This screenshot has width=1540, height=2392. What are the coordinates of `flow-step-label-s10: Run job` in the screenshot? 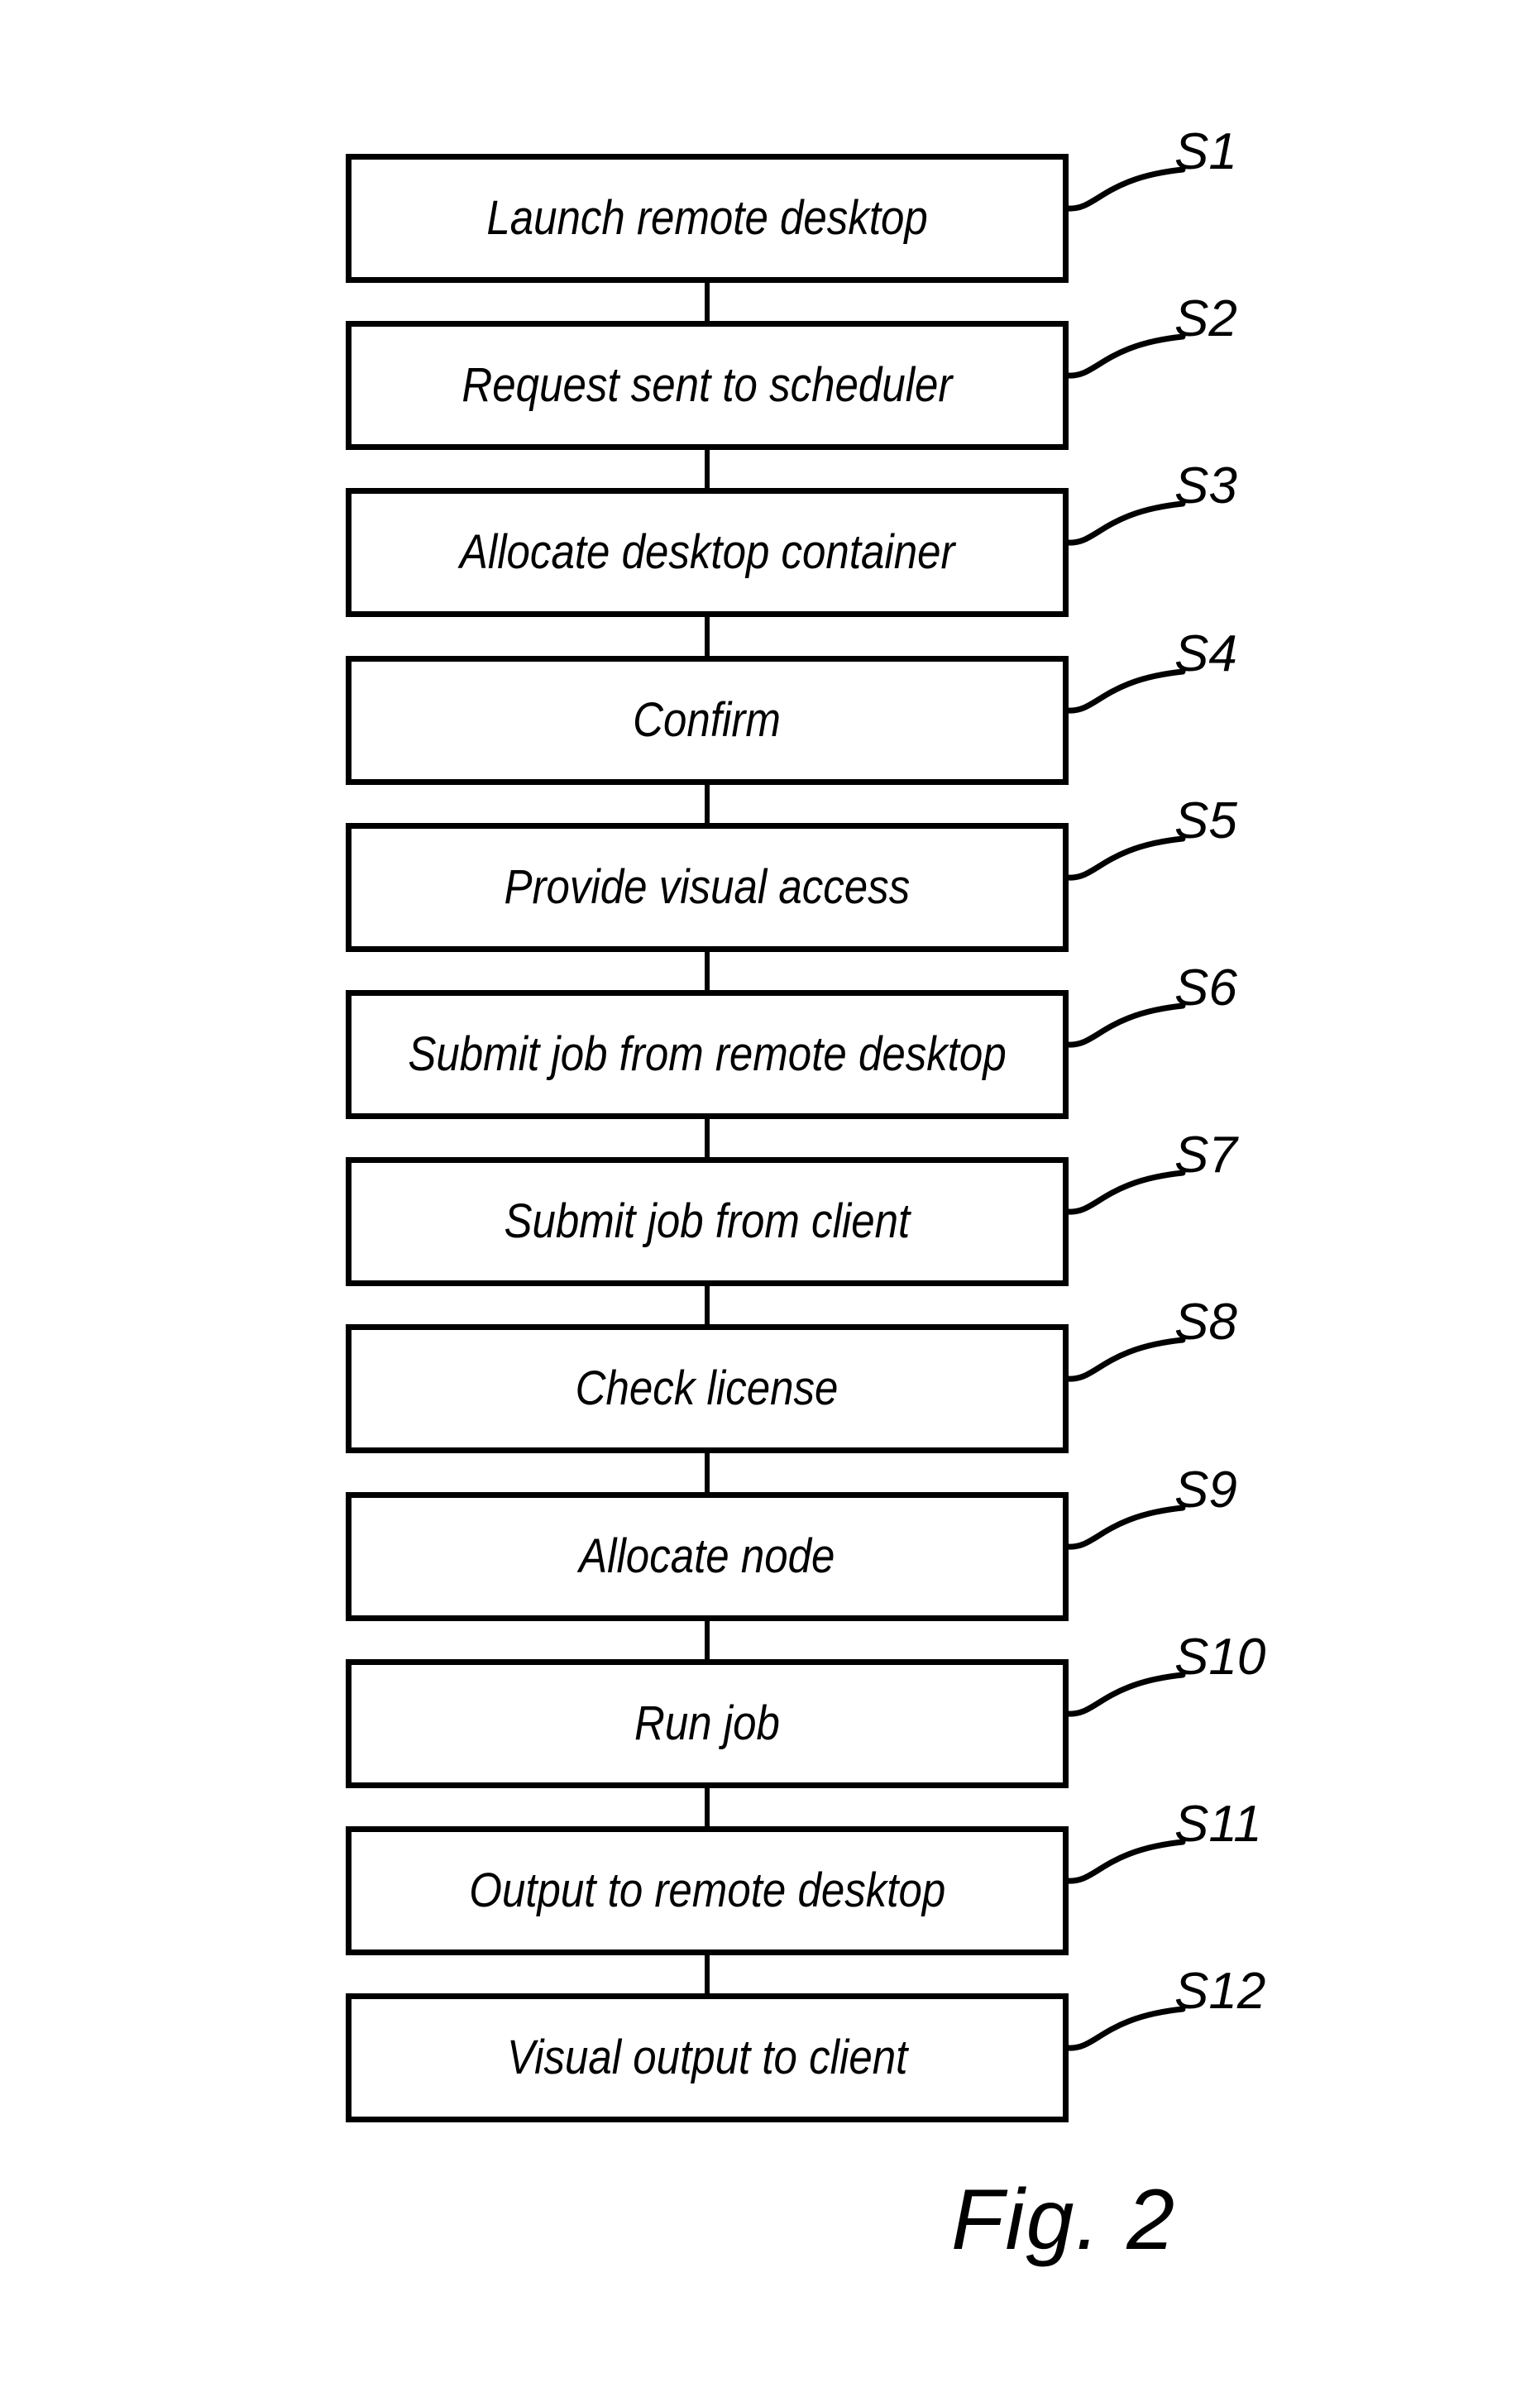 It's located at (707, 1723).